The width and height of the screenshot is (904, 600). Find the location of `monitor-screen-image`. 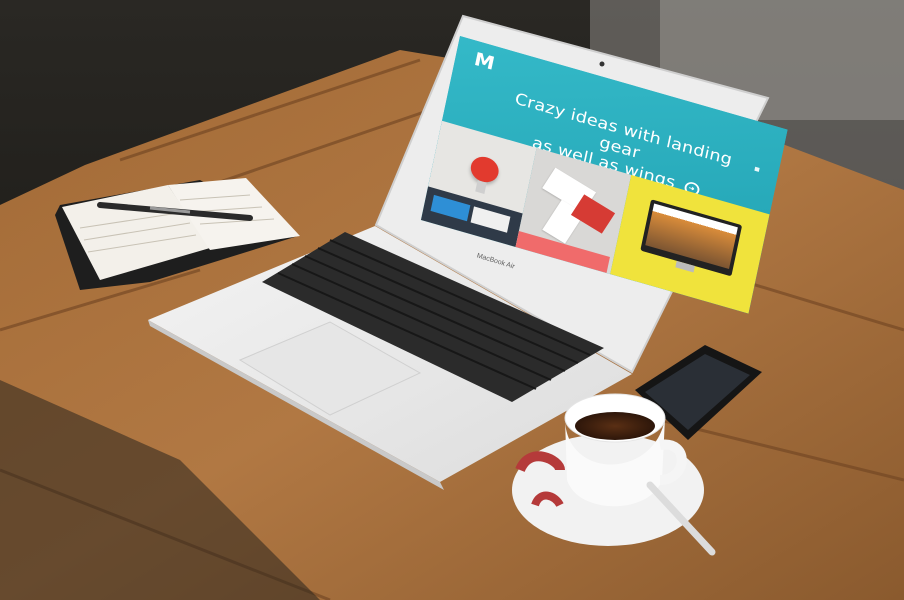

monitor-screen-image is located at coordinates (691, 236).